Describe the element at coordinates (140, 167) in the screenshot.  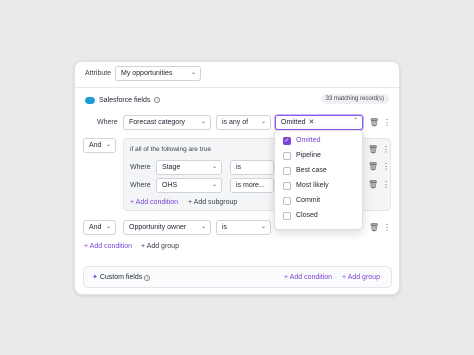
I see `group-row1-where: Where` at that location.